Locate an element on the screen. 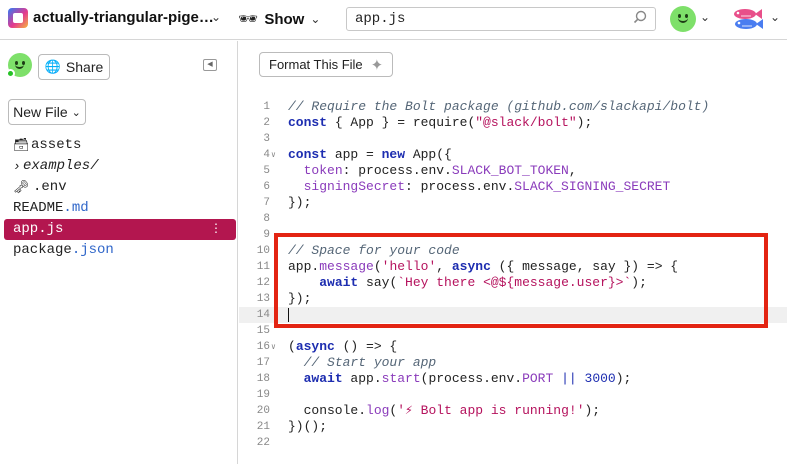 The width and height of the screenshot is (787, 464). line-number: 20 is located at coordinates (263, 411).